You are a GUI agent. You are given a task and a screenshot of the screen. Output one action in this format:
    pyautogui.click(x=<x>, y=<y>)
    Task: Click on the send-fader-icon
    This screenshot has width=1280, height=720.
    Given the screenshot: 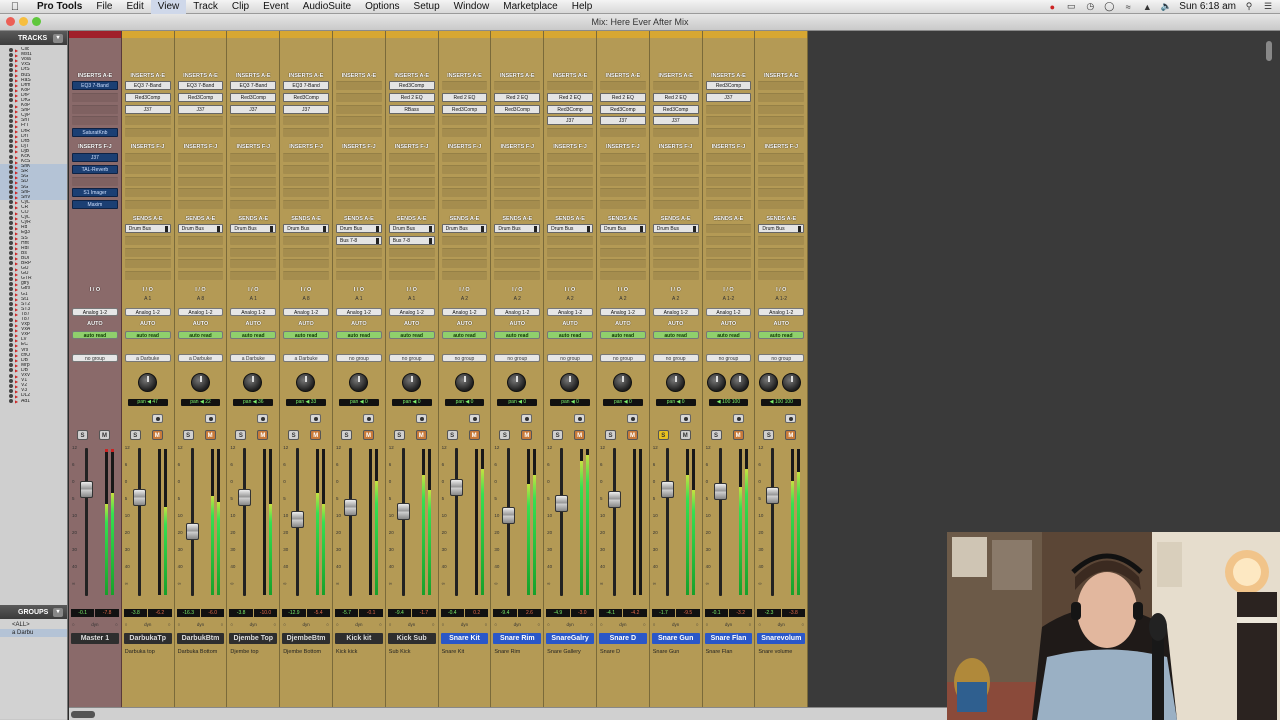 What is the action you would take?
    pyautogui.click(x=430, y=229)
    